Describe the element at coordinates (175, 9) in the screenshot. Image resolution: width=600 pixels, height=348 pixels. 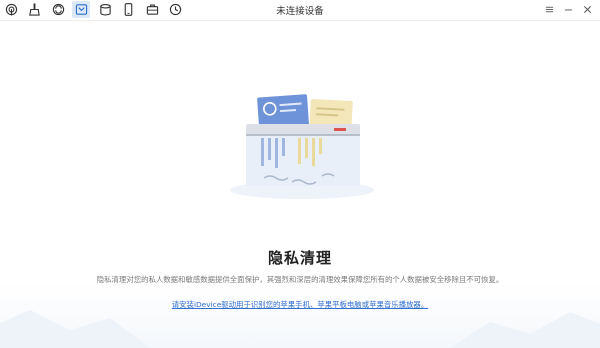
I see `history-icon` at that location.